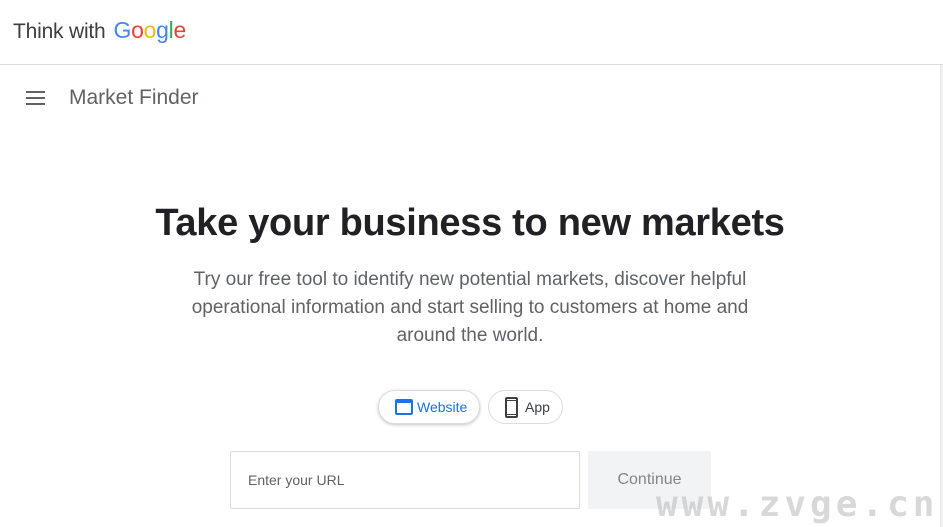 Image resolution: width=943 pixels, height=527 pixels. I want to click on website-toggle-label: Website, so click(442, 407).